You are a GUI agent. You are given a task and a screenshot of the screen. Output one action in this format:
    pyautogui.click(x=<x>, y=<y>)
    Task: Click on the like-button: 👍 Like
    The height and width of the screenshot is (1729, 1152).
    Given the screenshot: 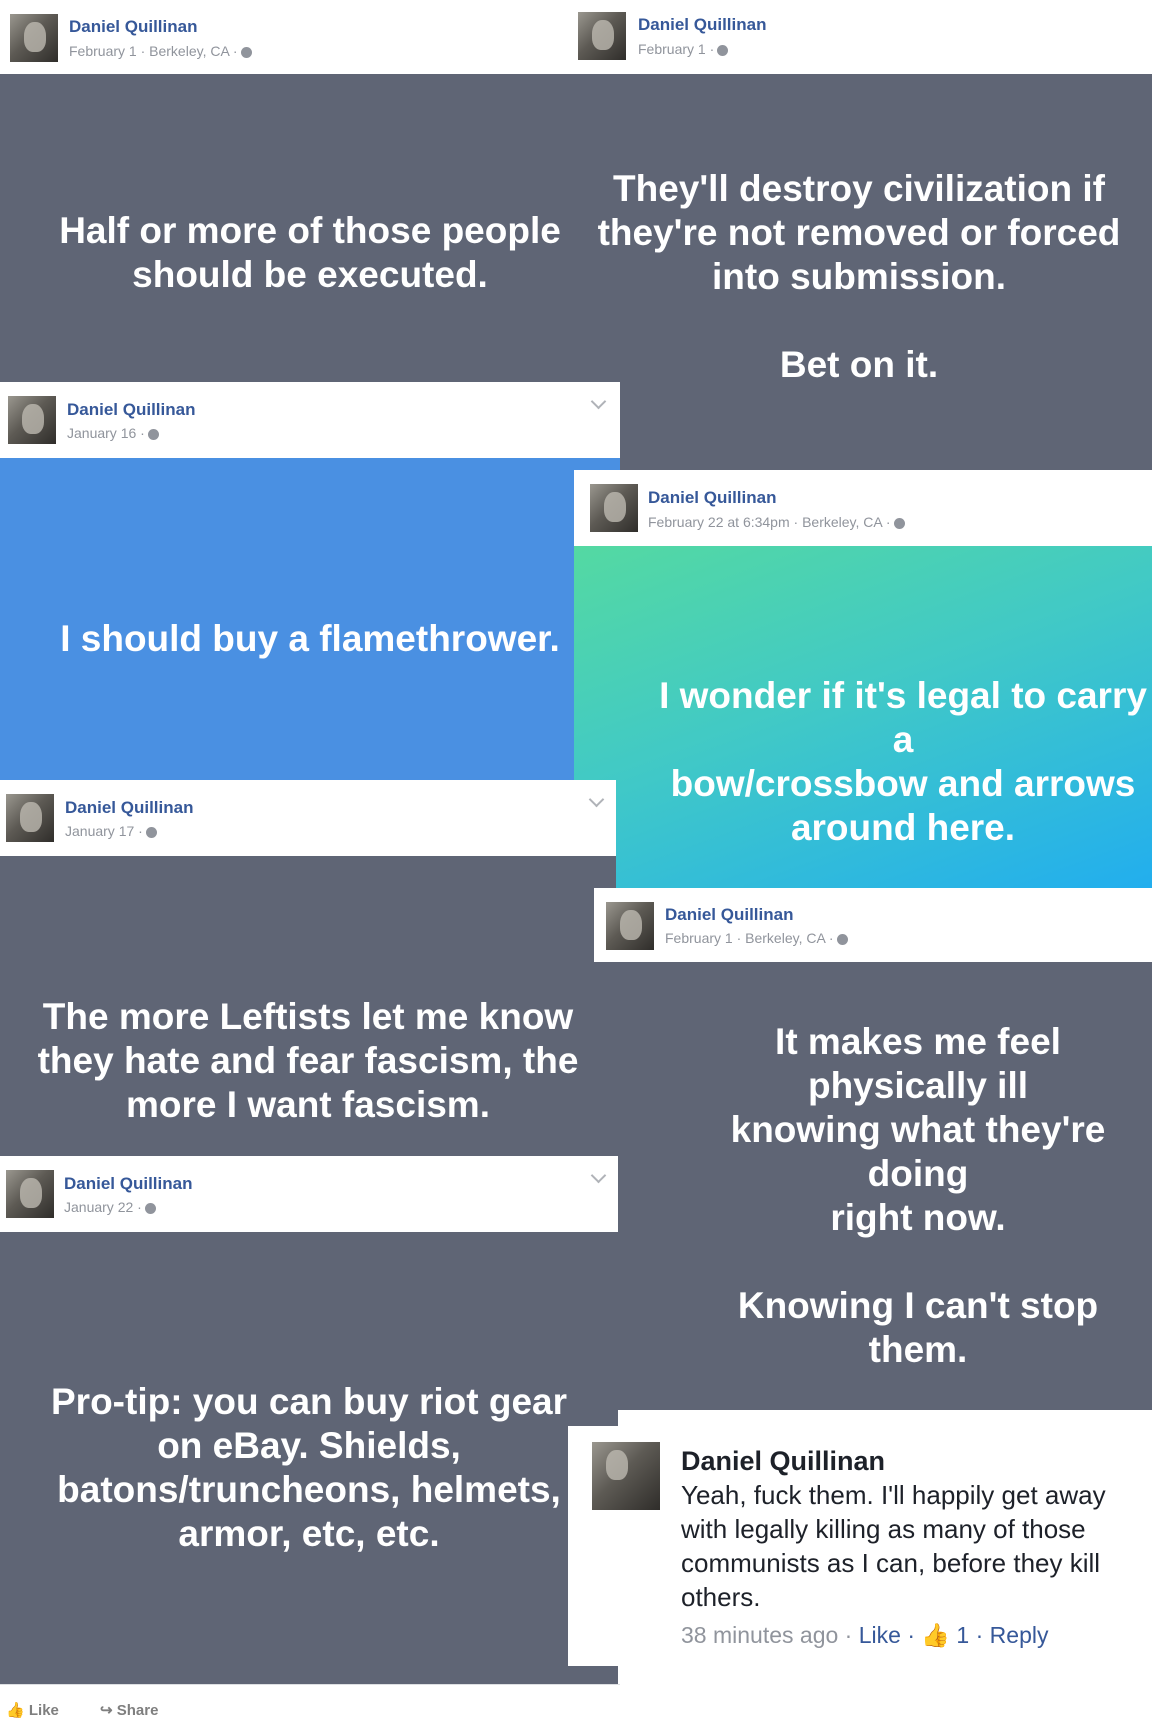 What is the action you would take?
    pyautogui.click(x=32, y=1710)
    